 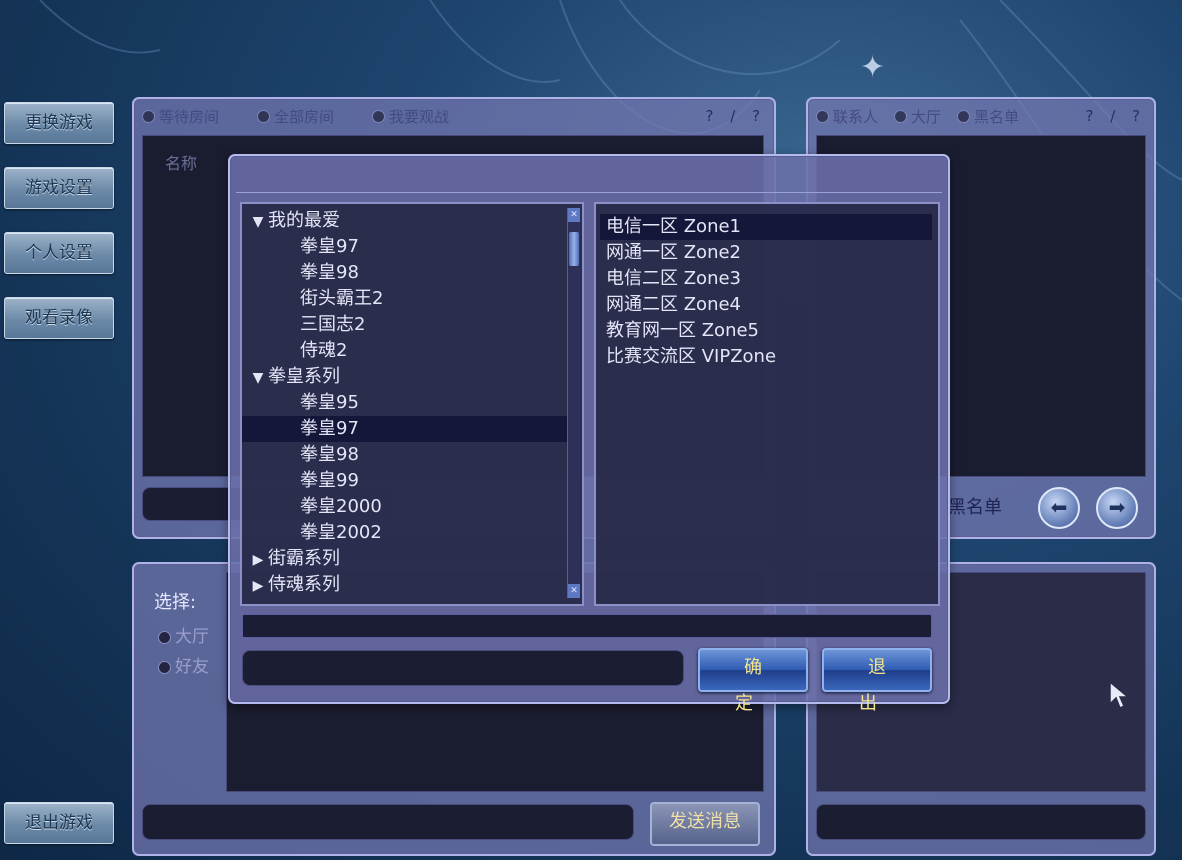 I want to click on chat-message-input, so click(x=388, y=822).